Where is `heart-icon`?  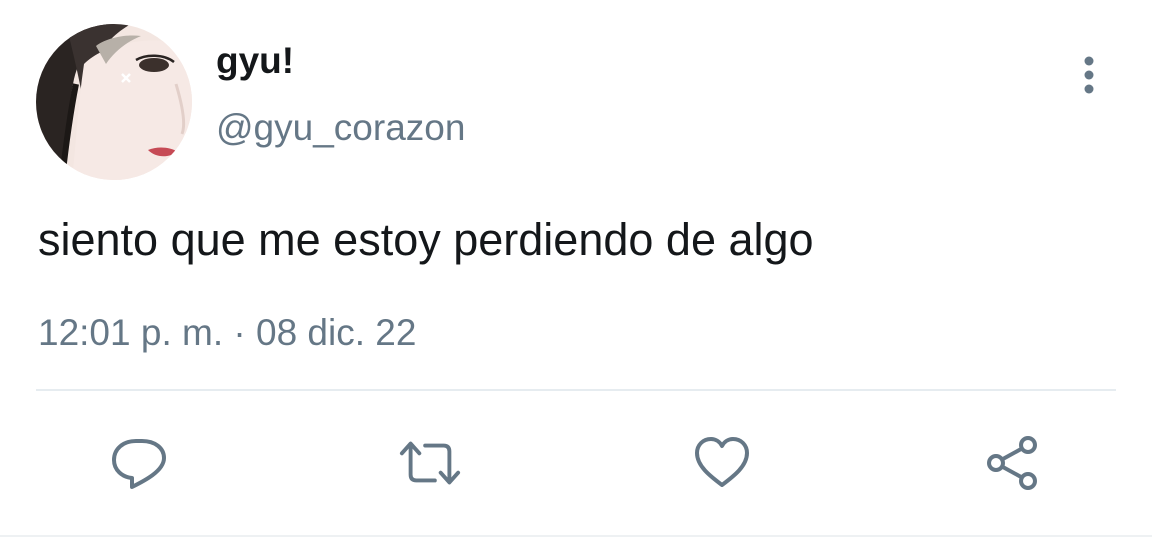 heart-icon is located at coordinates (722, 462).